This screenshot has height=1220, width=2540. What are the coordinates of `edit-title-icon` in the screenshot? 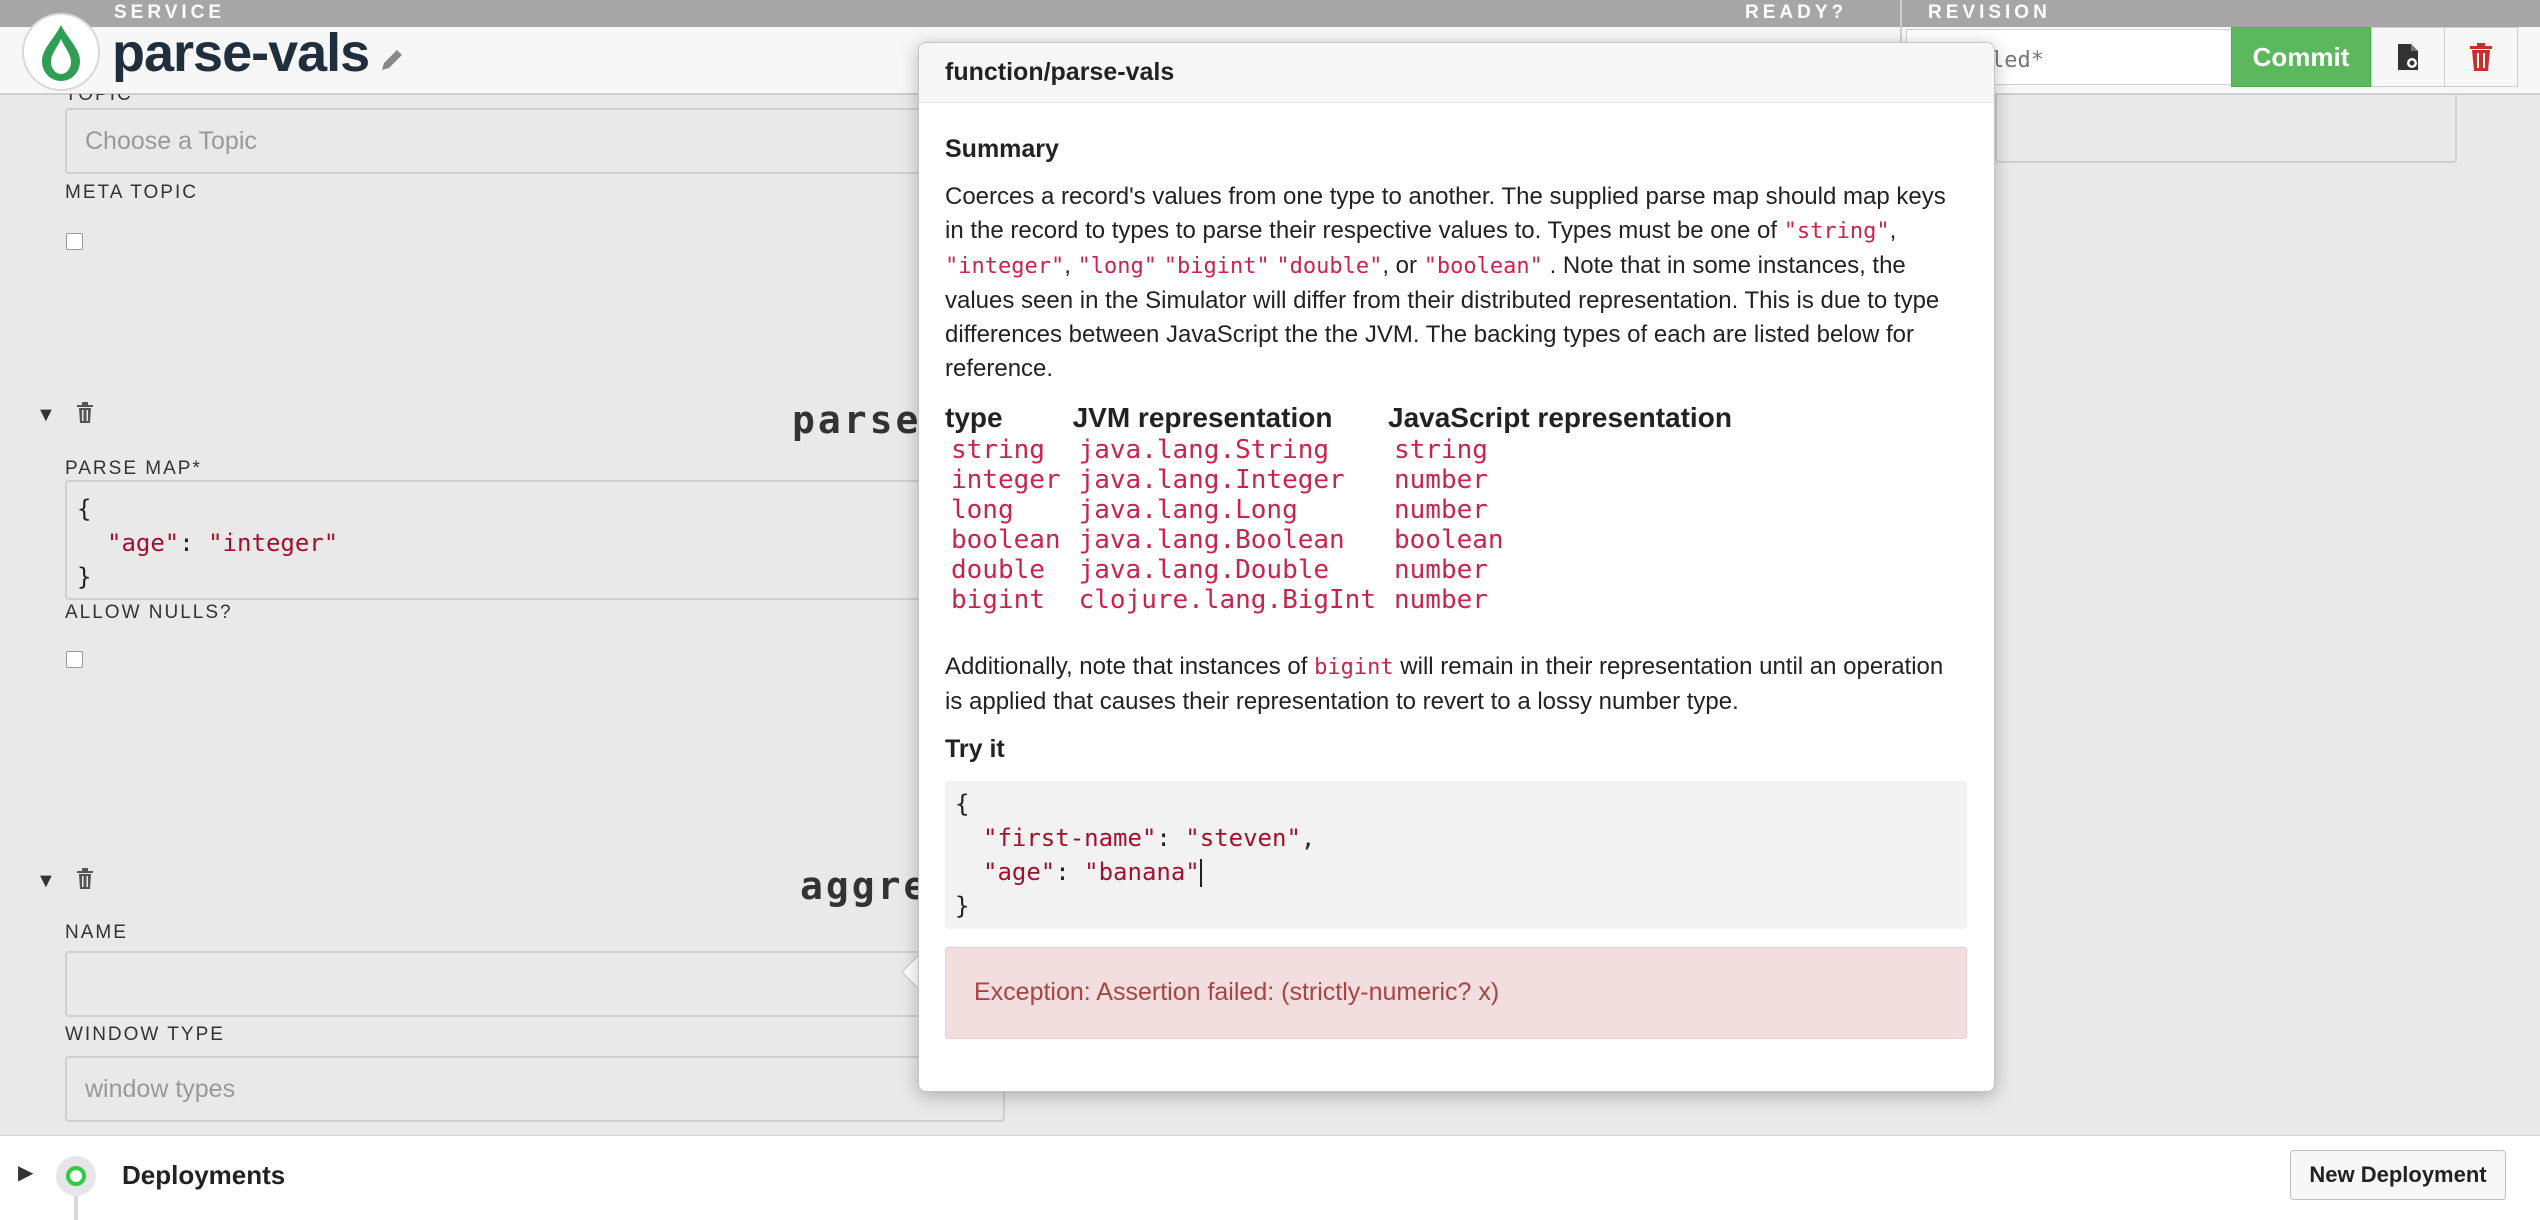 It's located at (392, 62).